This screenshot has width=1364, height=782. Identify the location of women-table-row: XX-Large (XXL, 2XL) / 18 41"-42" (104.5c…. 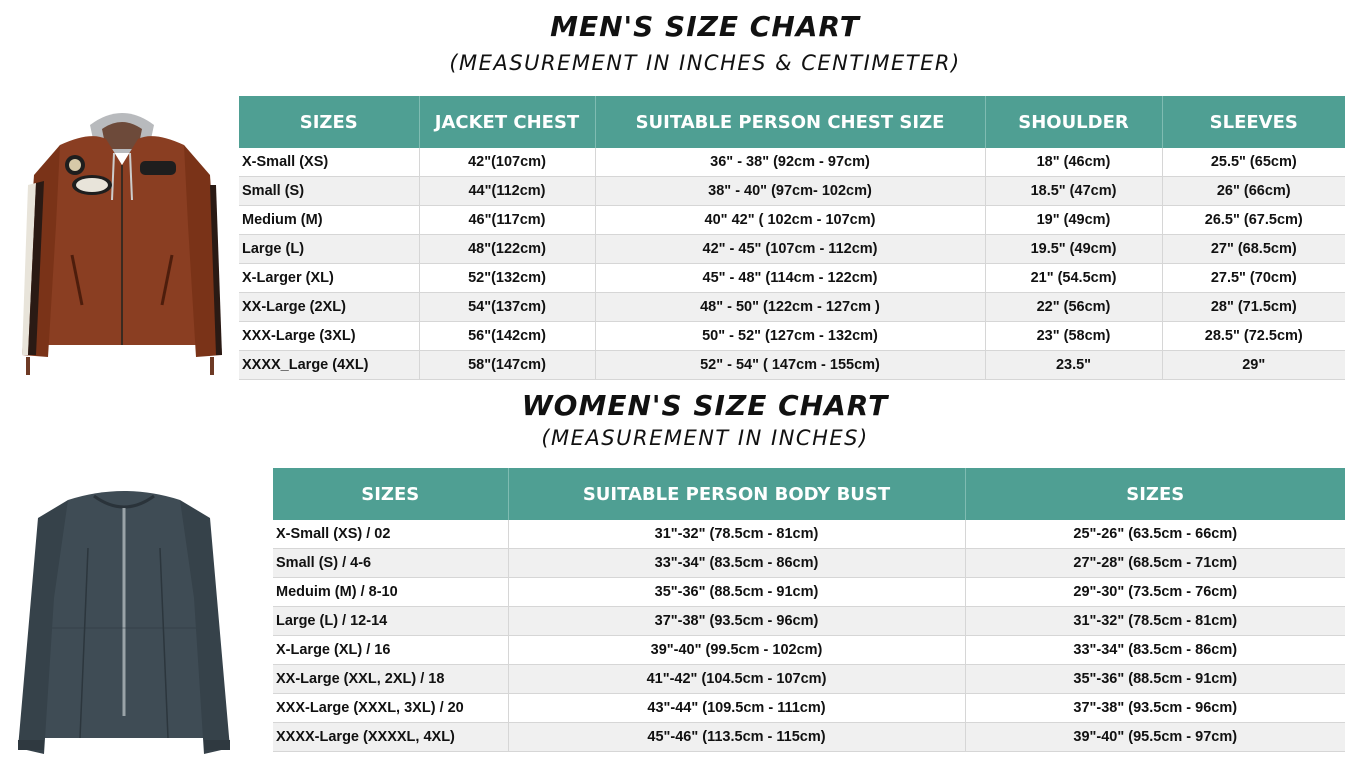
(809, 679).